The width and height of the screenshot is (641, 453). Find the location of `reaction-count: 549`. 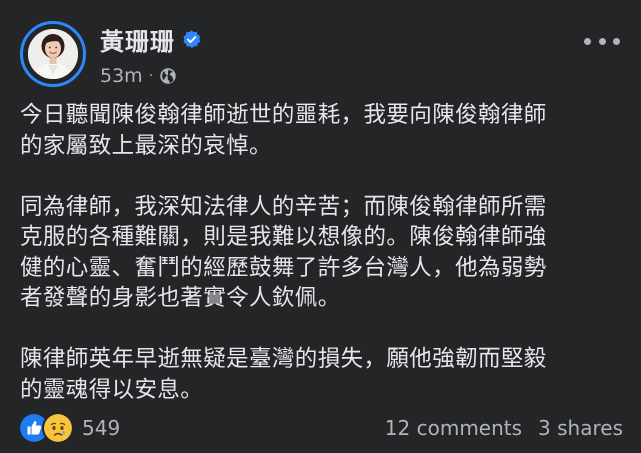

reaction-count: 549 is located at coordinates (101, 428).